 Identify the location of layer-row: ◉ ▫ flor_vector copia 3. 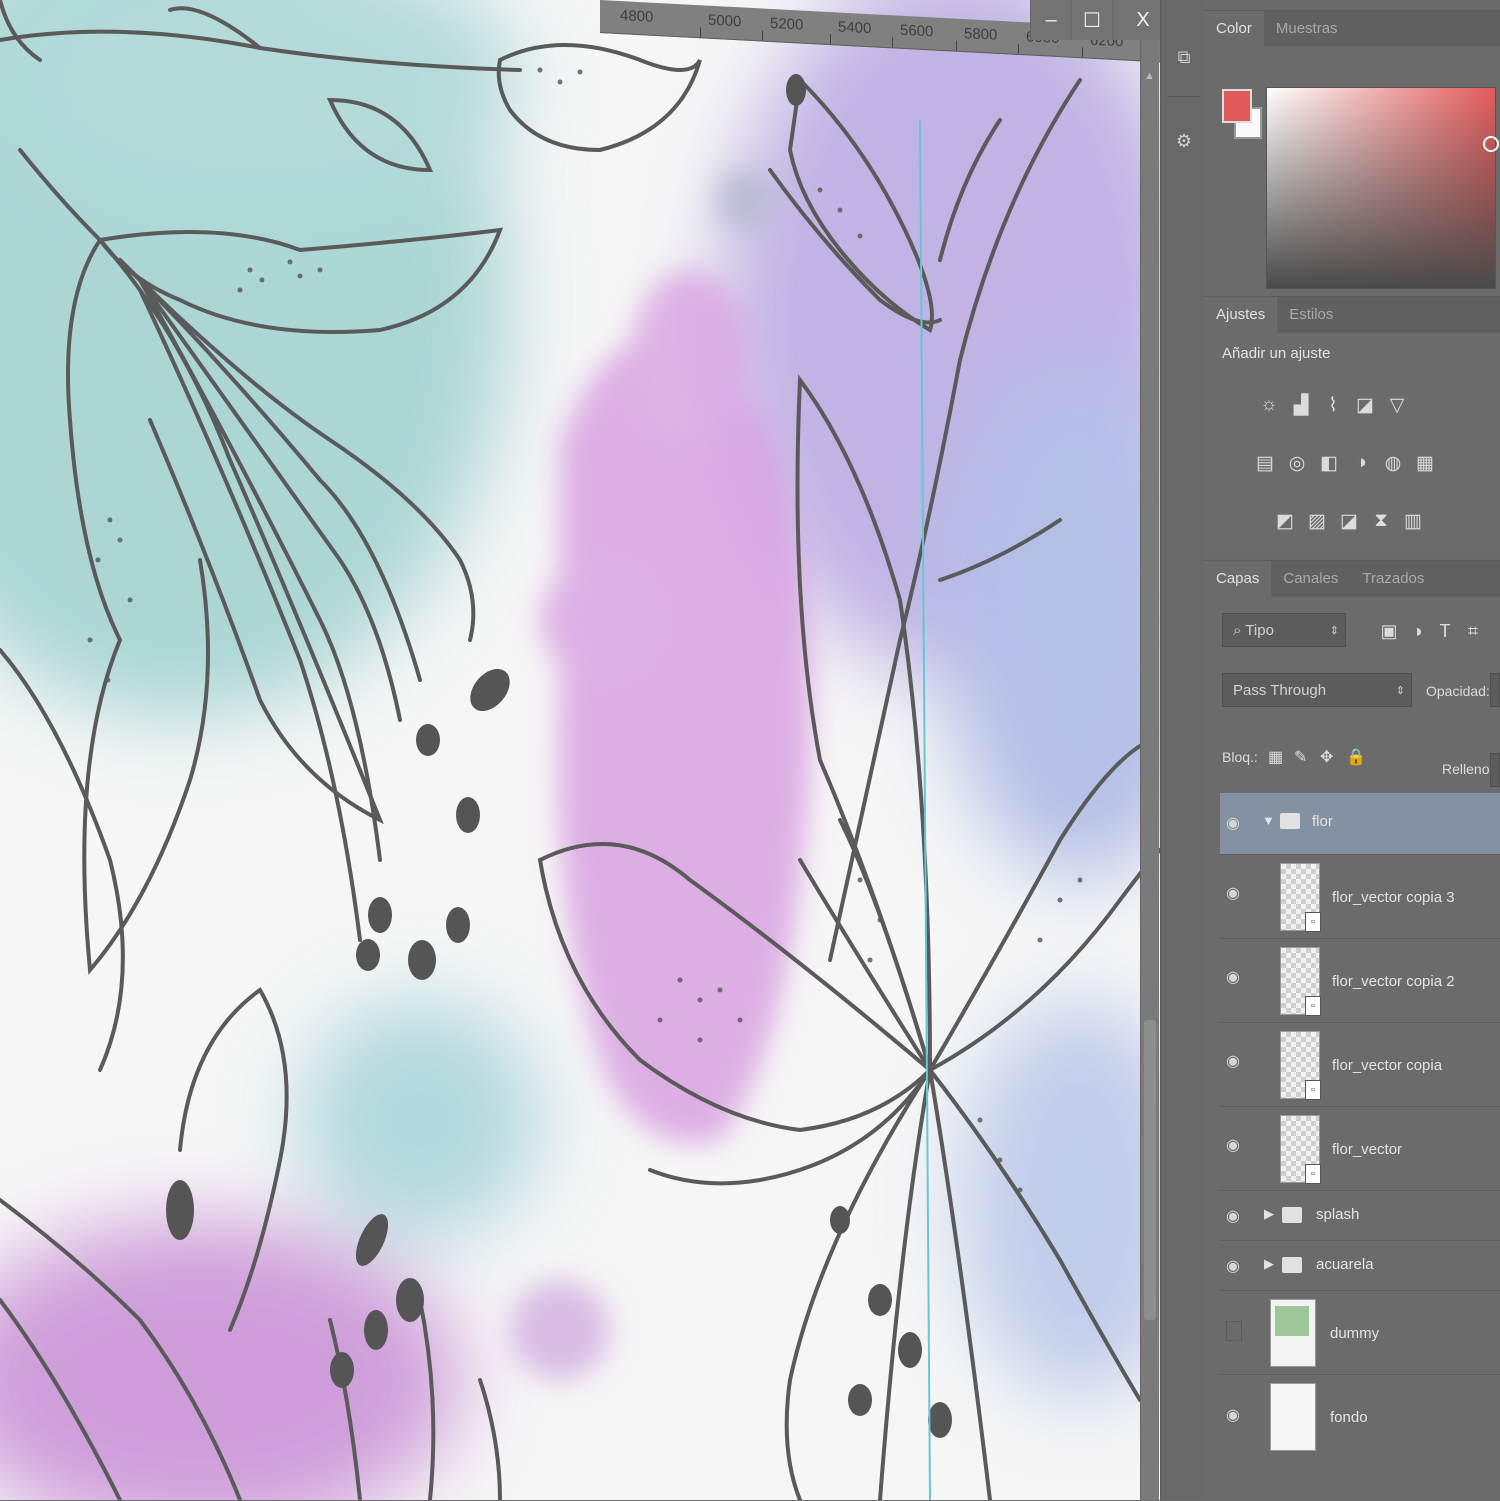
(1360, 897).